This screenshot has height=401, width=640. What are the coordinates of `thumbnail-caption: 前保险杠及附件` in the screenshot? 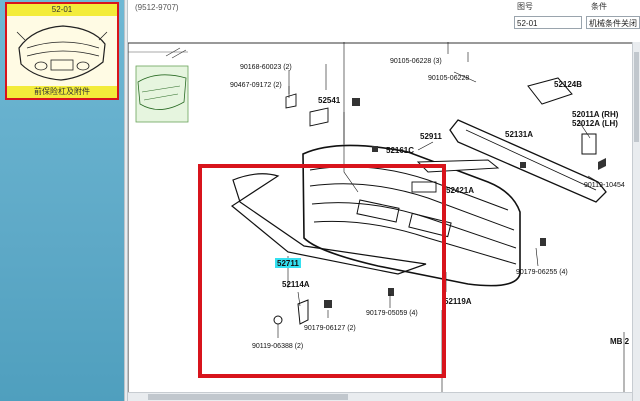 It's located at (62, 92).